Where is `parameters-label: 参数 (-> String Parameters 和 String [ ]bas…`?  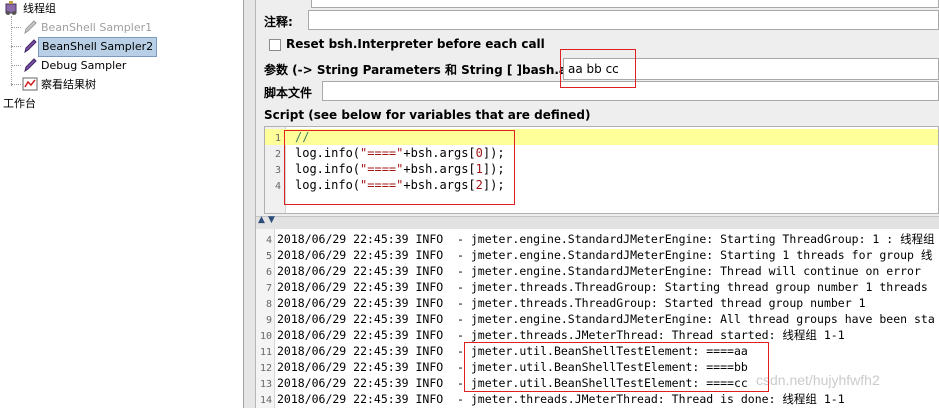
parameters-label: 参数 (-> String Parameters 和 String [ ]bas… is located at coordinates (429, 70).